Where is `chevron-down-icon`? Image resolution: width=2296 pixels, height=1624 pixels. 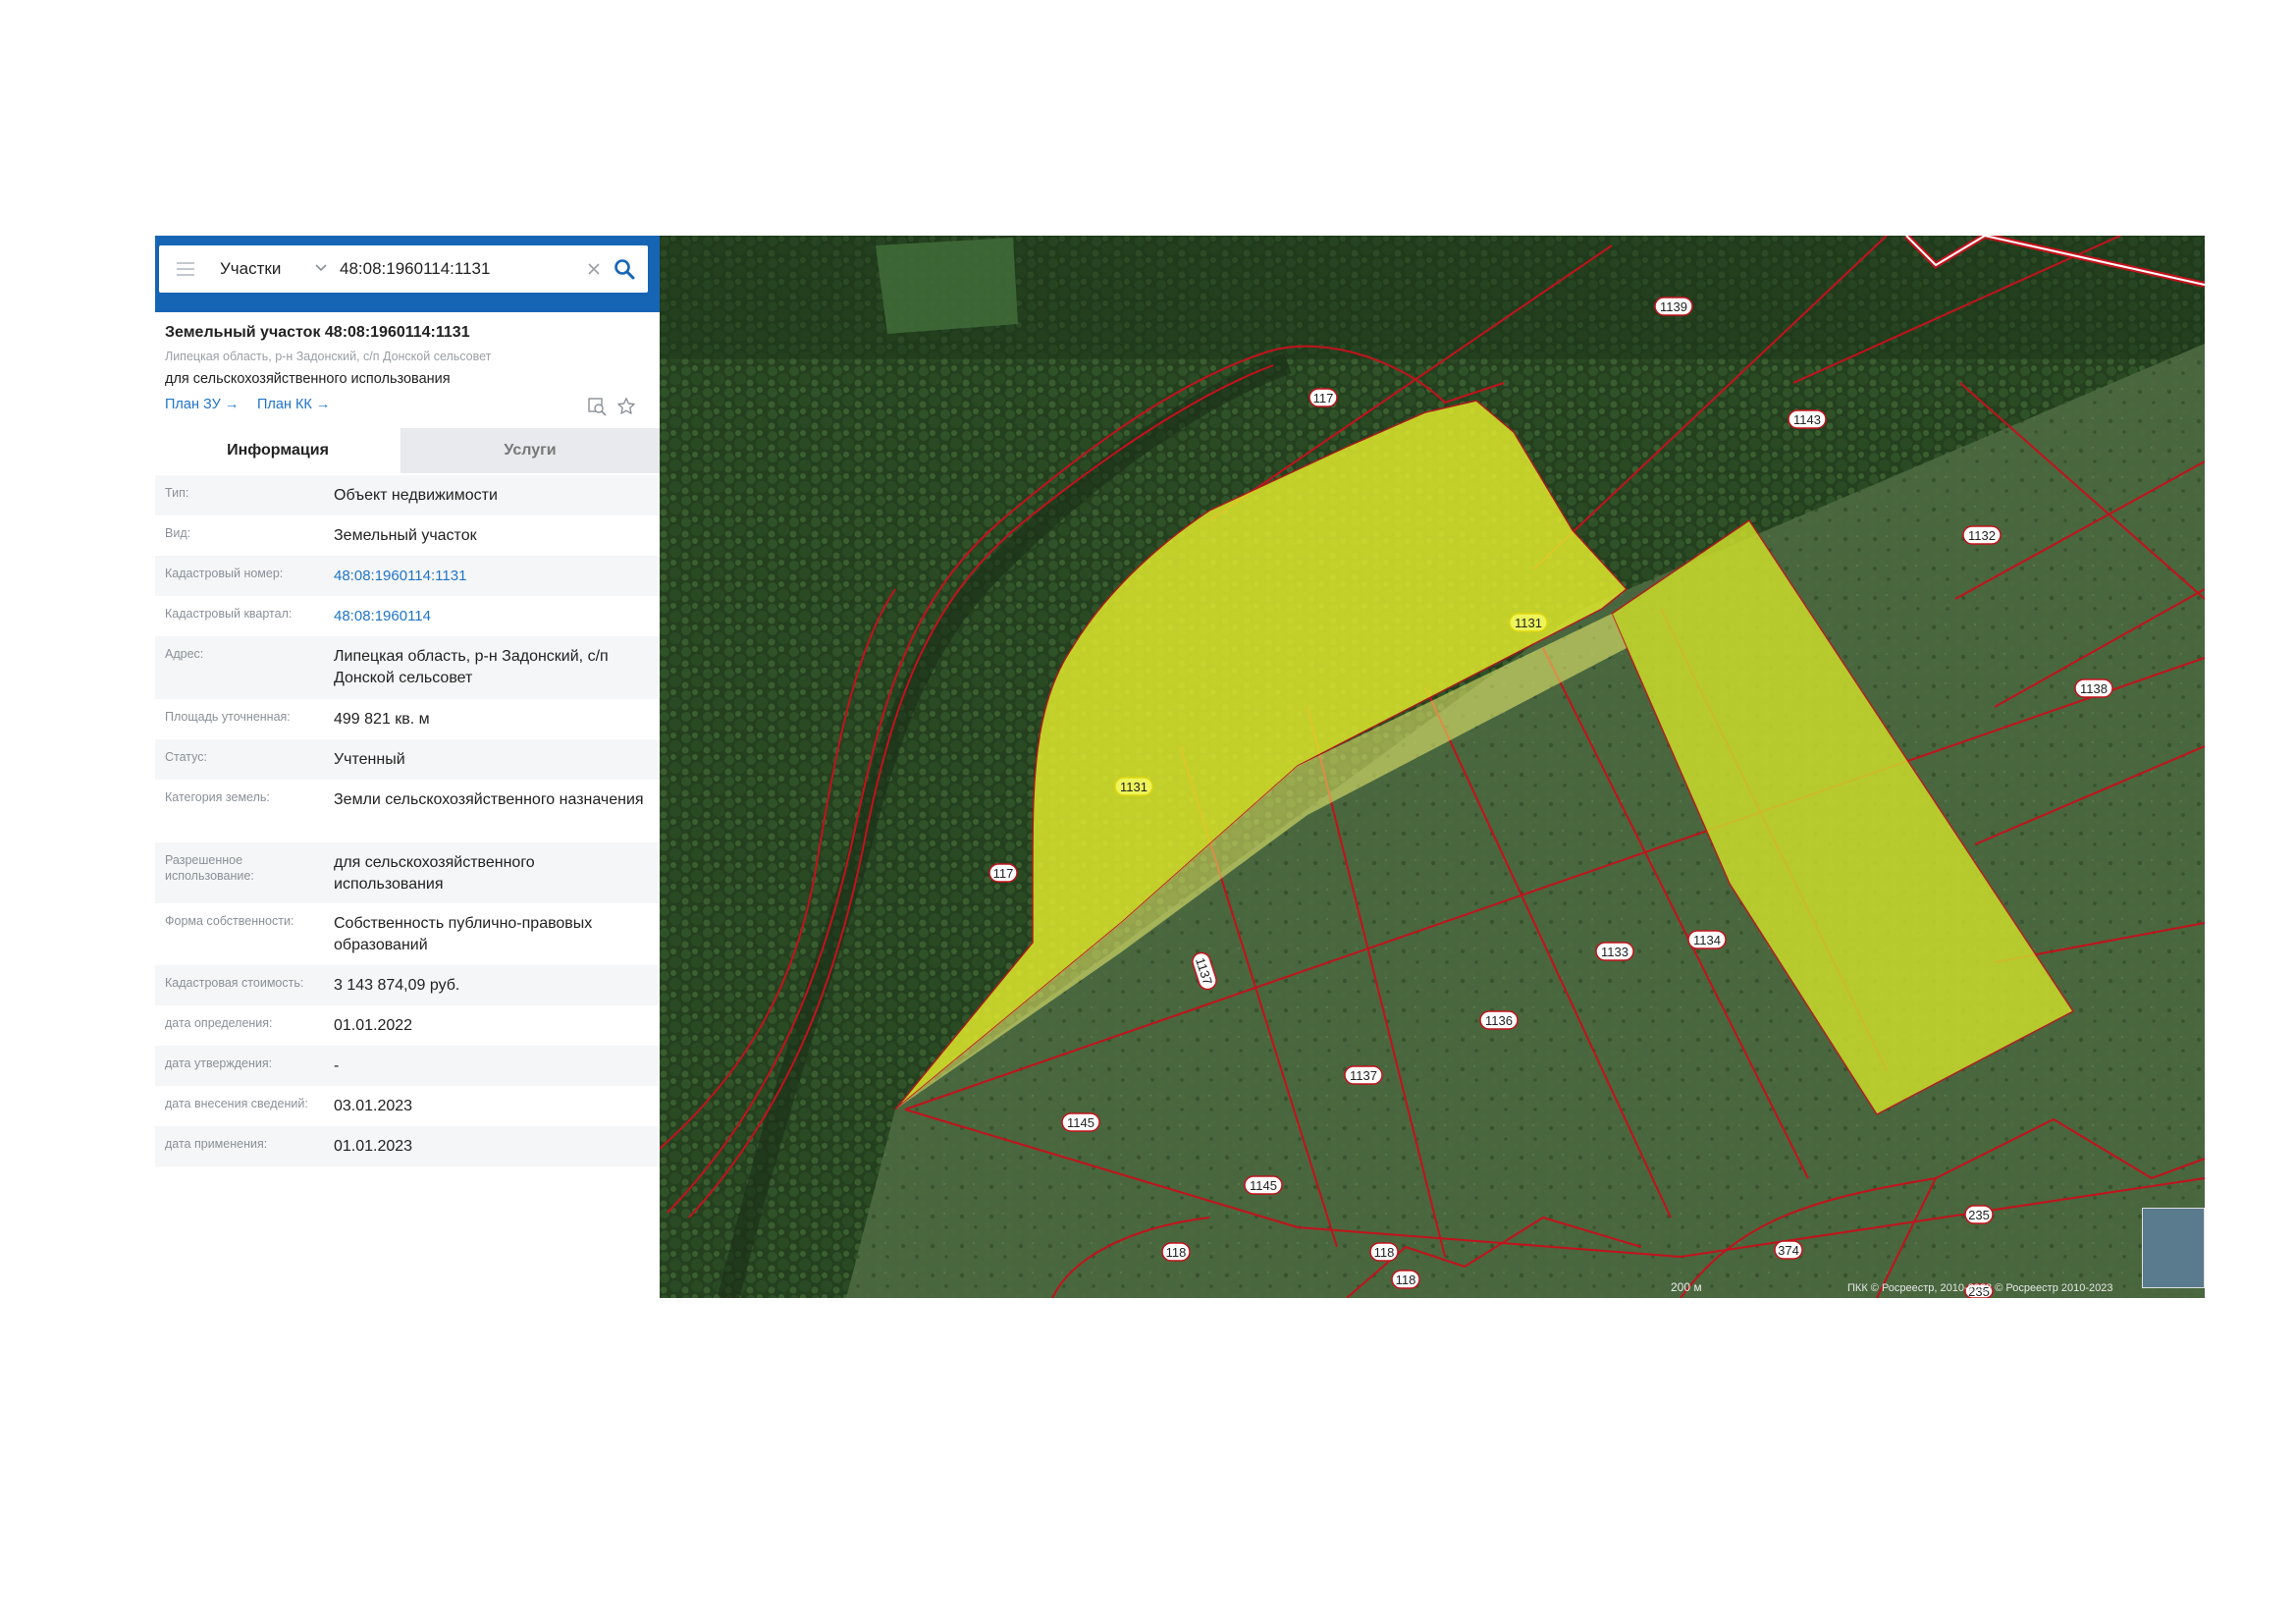
chevron-down-icon is located at coordinates (321, 267).